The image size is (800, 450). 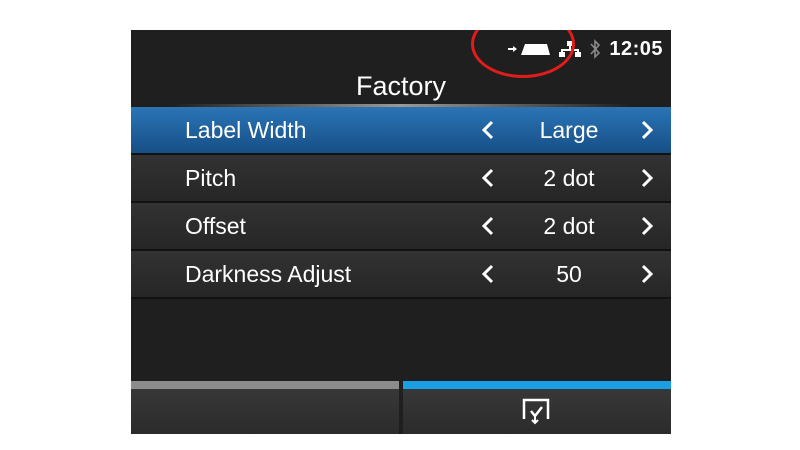 What do you see at coordinates (215, 226) in the screenshot?
I see `menu-item-label: Offset` at bounding box center [215, 226].